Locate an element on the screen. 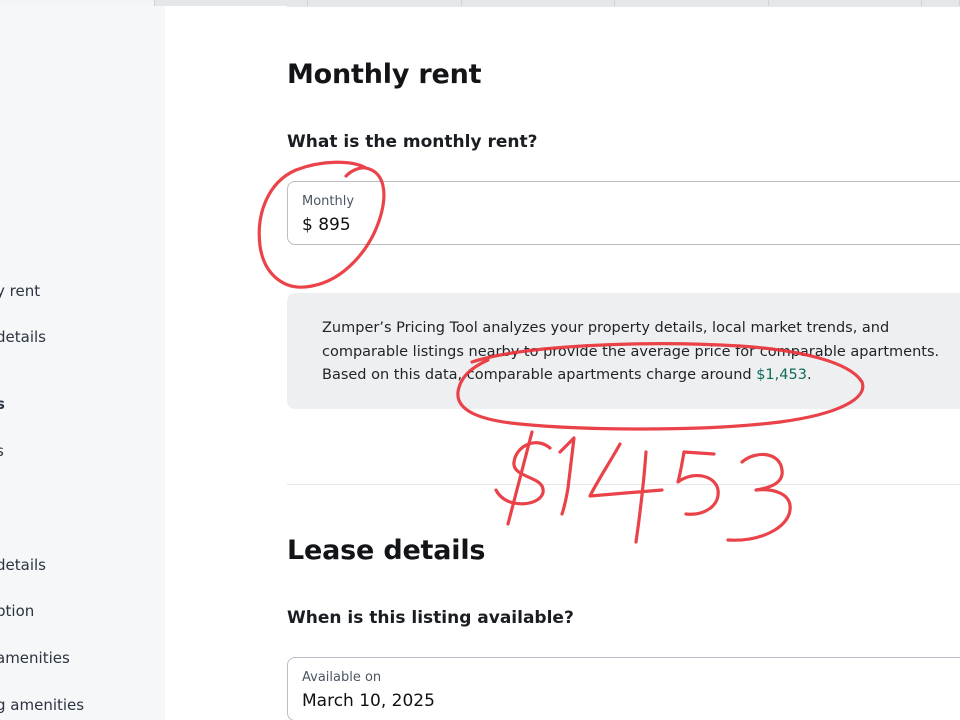 The width and height of the screenshot is (960, 720). comparable-price: $1,453 is located at coordinates (781, 375).